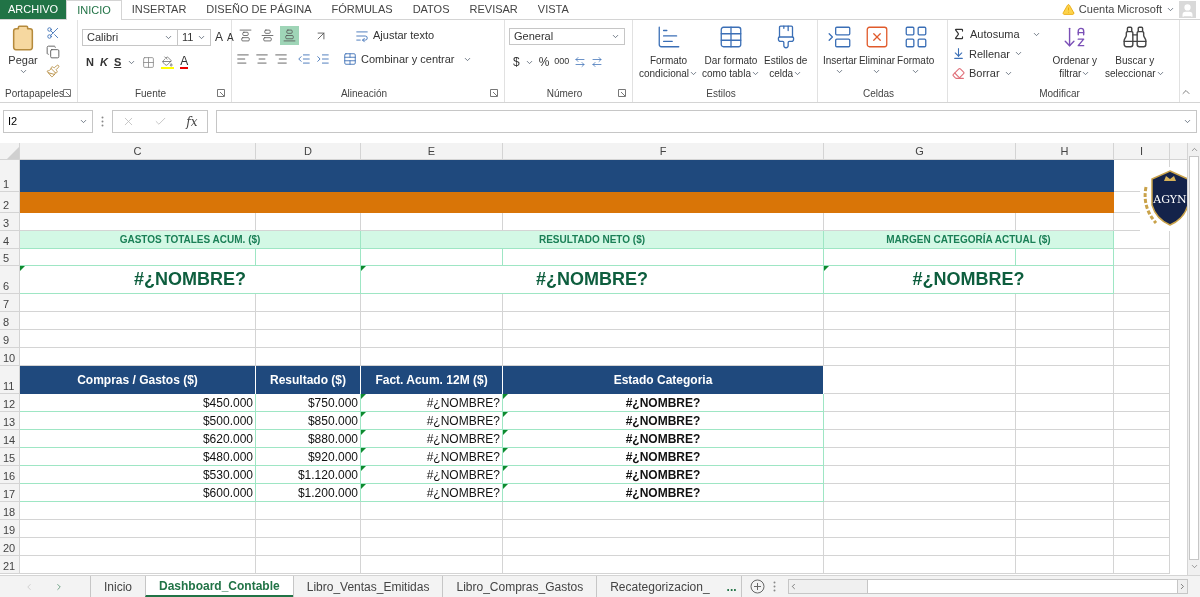 The height and width of the screenshot is (597, 1200). I want to click on insert-function-button: fx, so click(192, 121).